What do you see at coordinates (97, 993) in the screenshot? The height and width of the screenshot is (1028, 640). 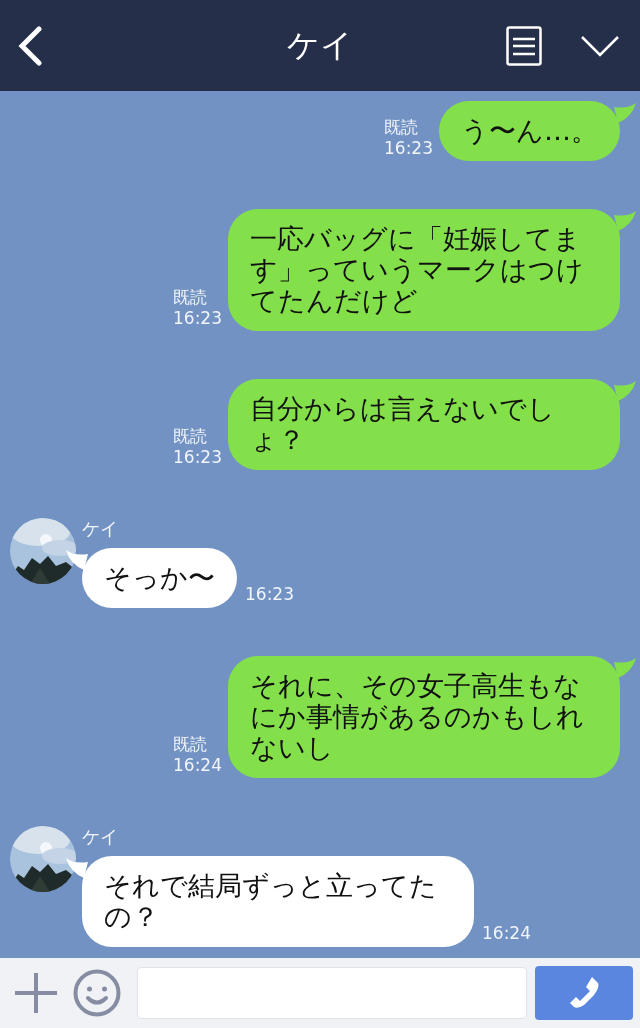 I see `smiley-icon` at bounding box center [97, 993].